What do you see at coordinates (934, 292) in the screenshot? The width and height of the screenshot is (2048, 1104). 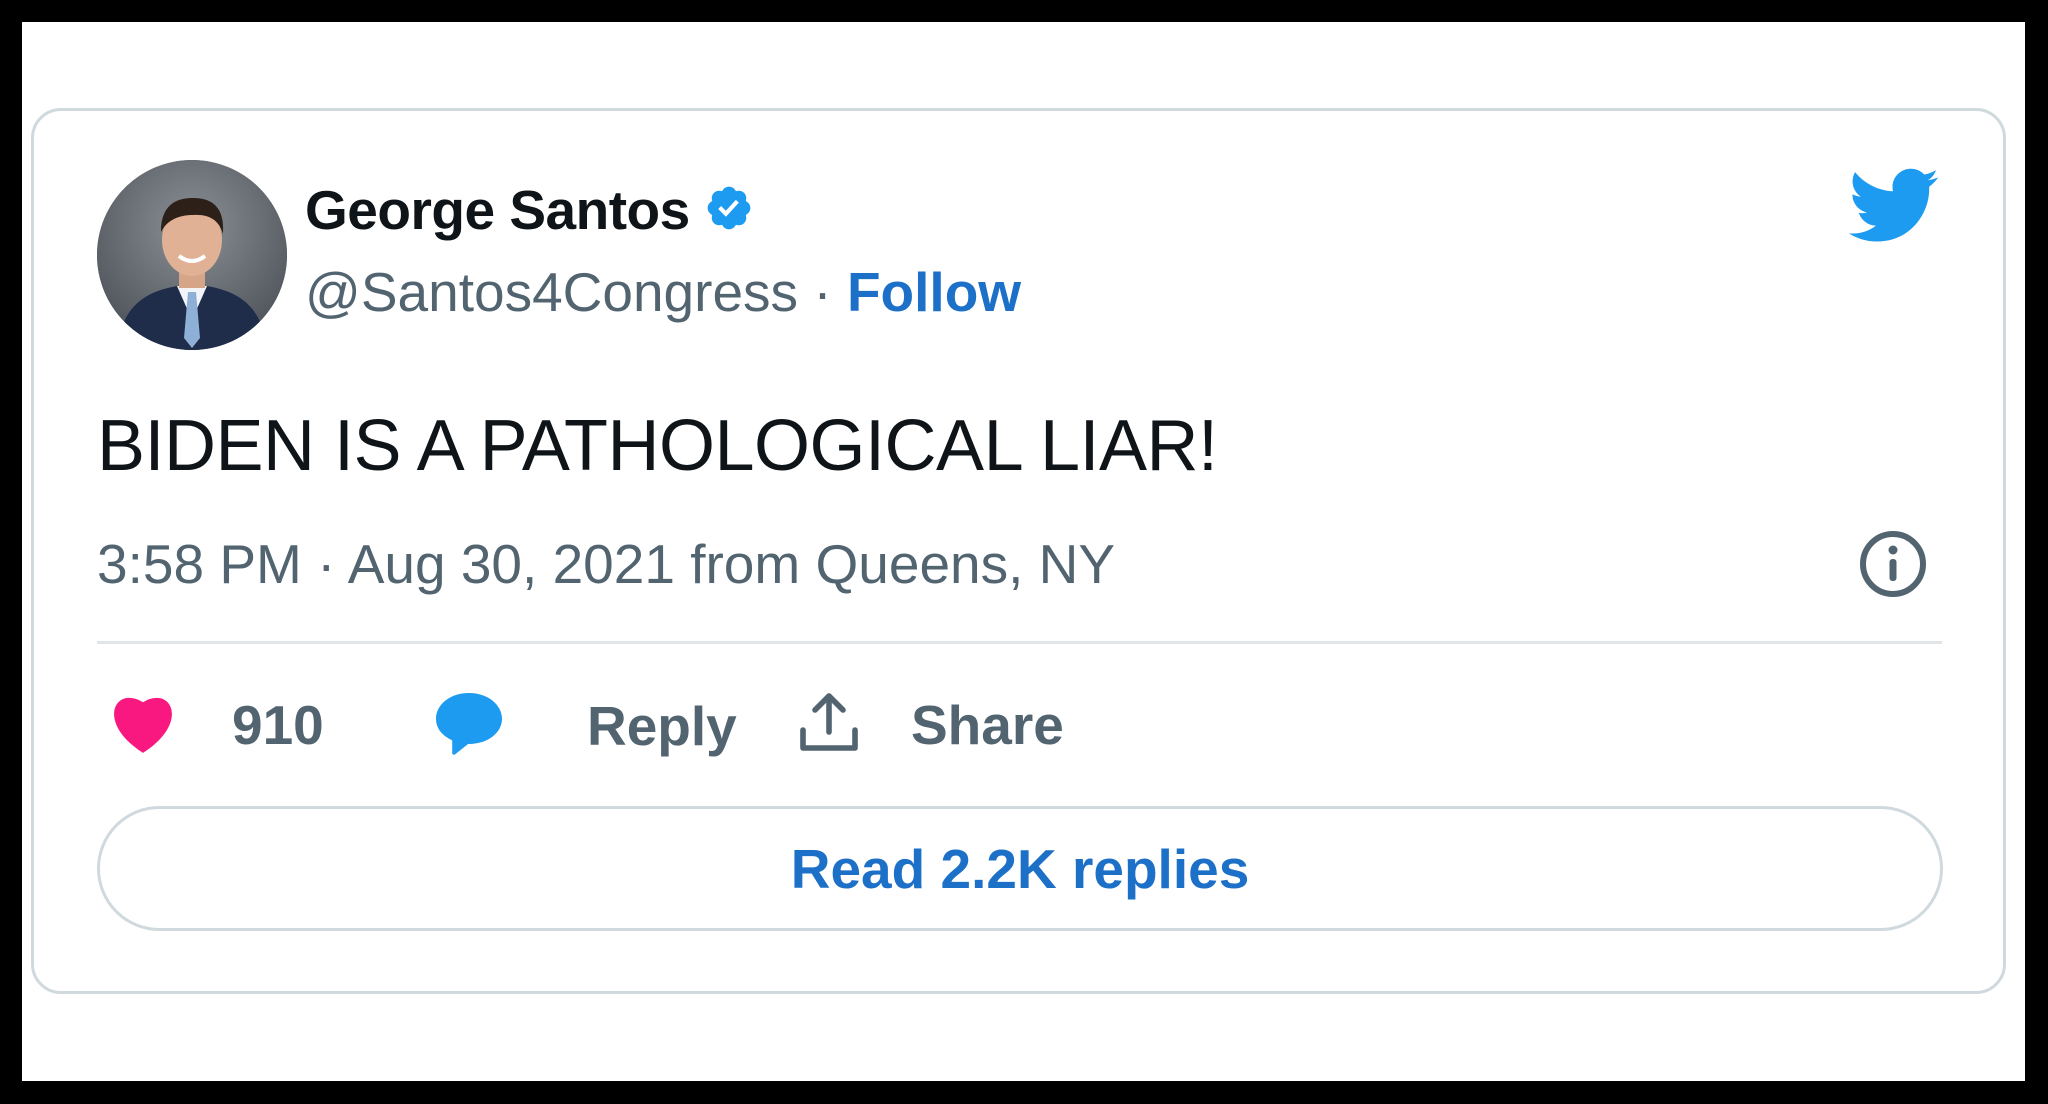 I see `follow-button: Follow` at bounding box center [934, 292].